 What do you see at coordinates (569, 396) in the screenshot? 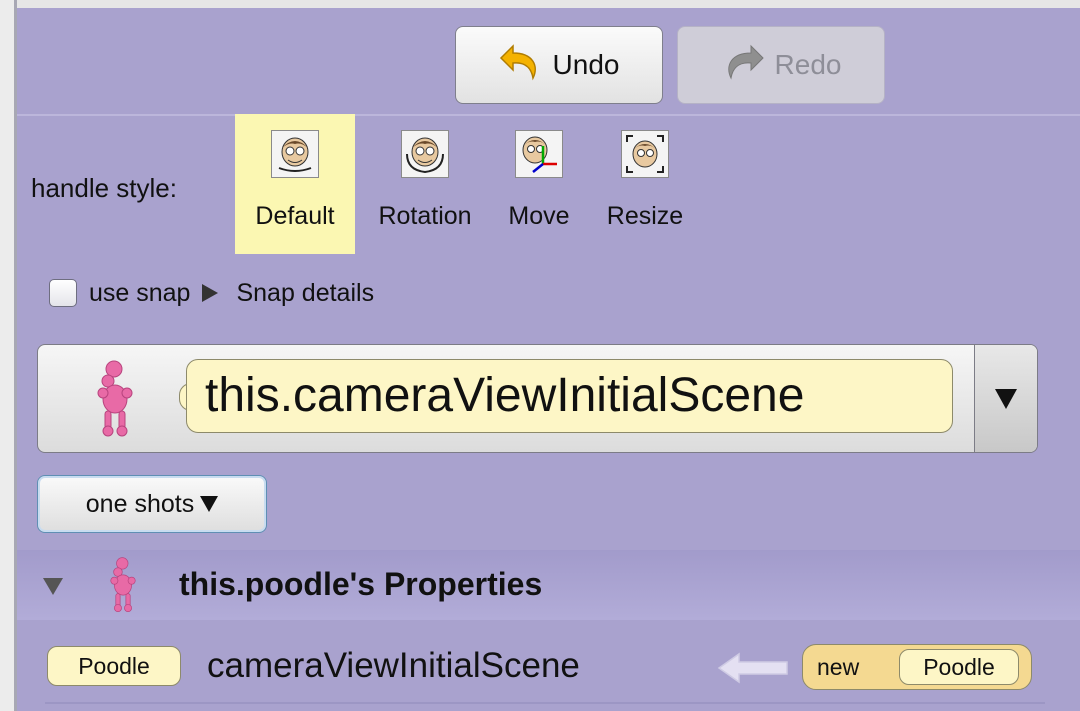
I see `selected-object-field: this.cameraViewInitialScene` at bounding box center [569, 396].